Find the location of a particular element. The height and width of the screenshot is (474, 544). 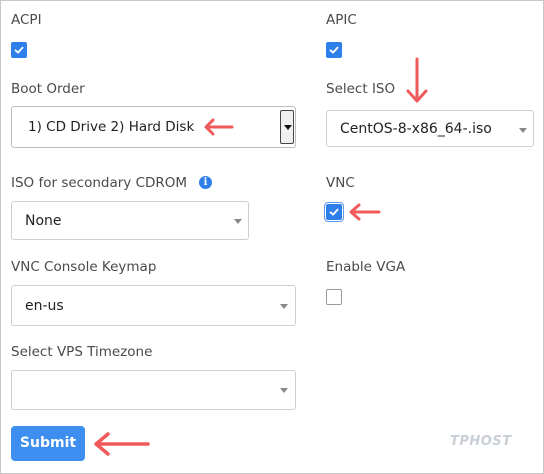

boot-order-select: 1) CD Drive 2) Hard Disk is located at coordinates (153, 127).